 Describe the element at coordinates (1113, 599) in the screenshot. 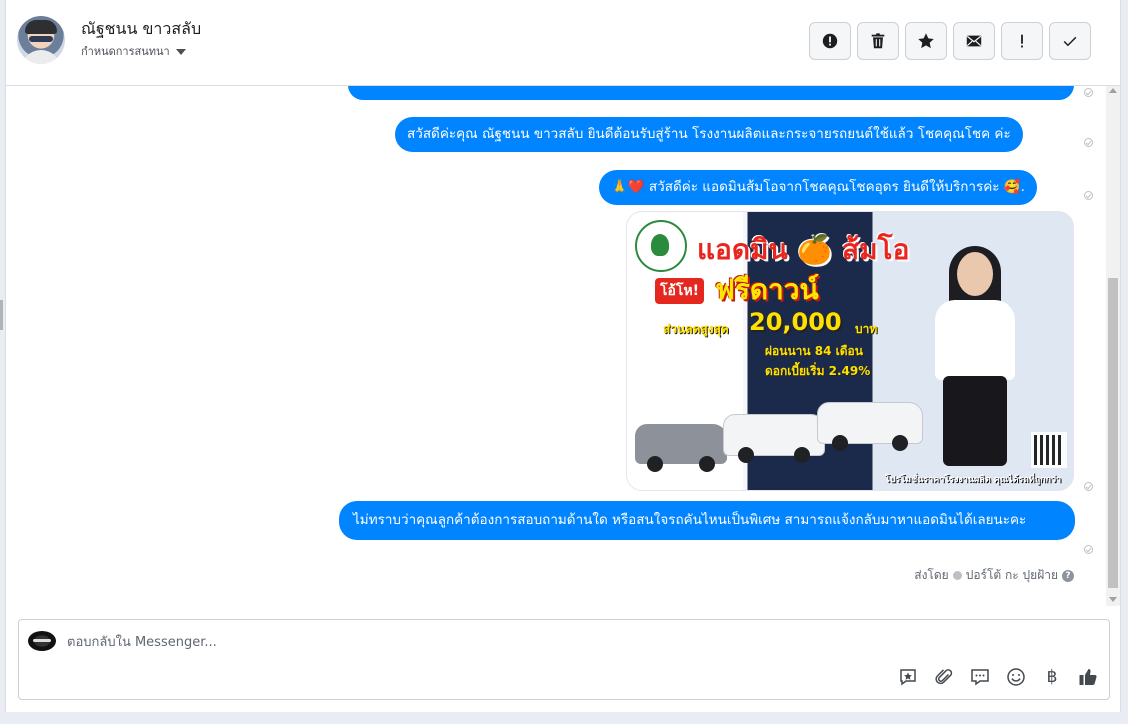

I see `scroll-down-arrow-icon` at that location.